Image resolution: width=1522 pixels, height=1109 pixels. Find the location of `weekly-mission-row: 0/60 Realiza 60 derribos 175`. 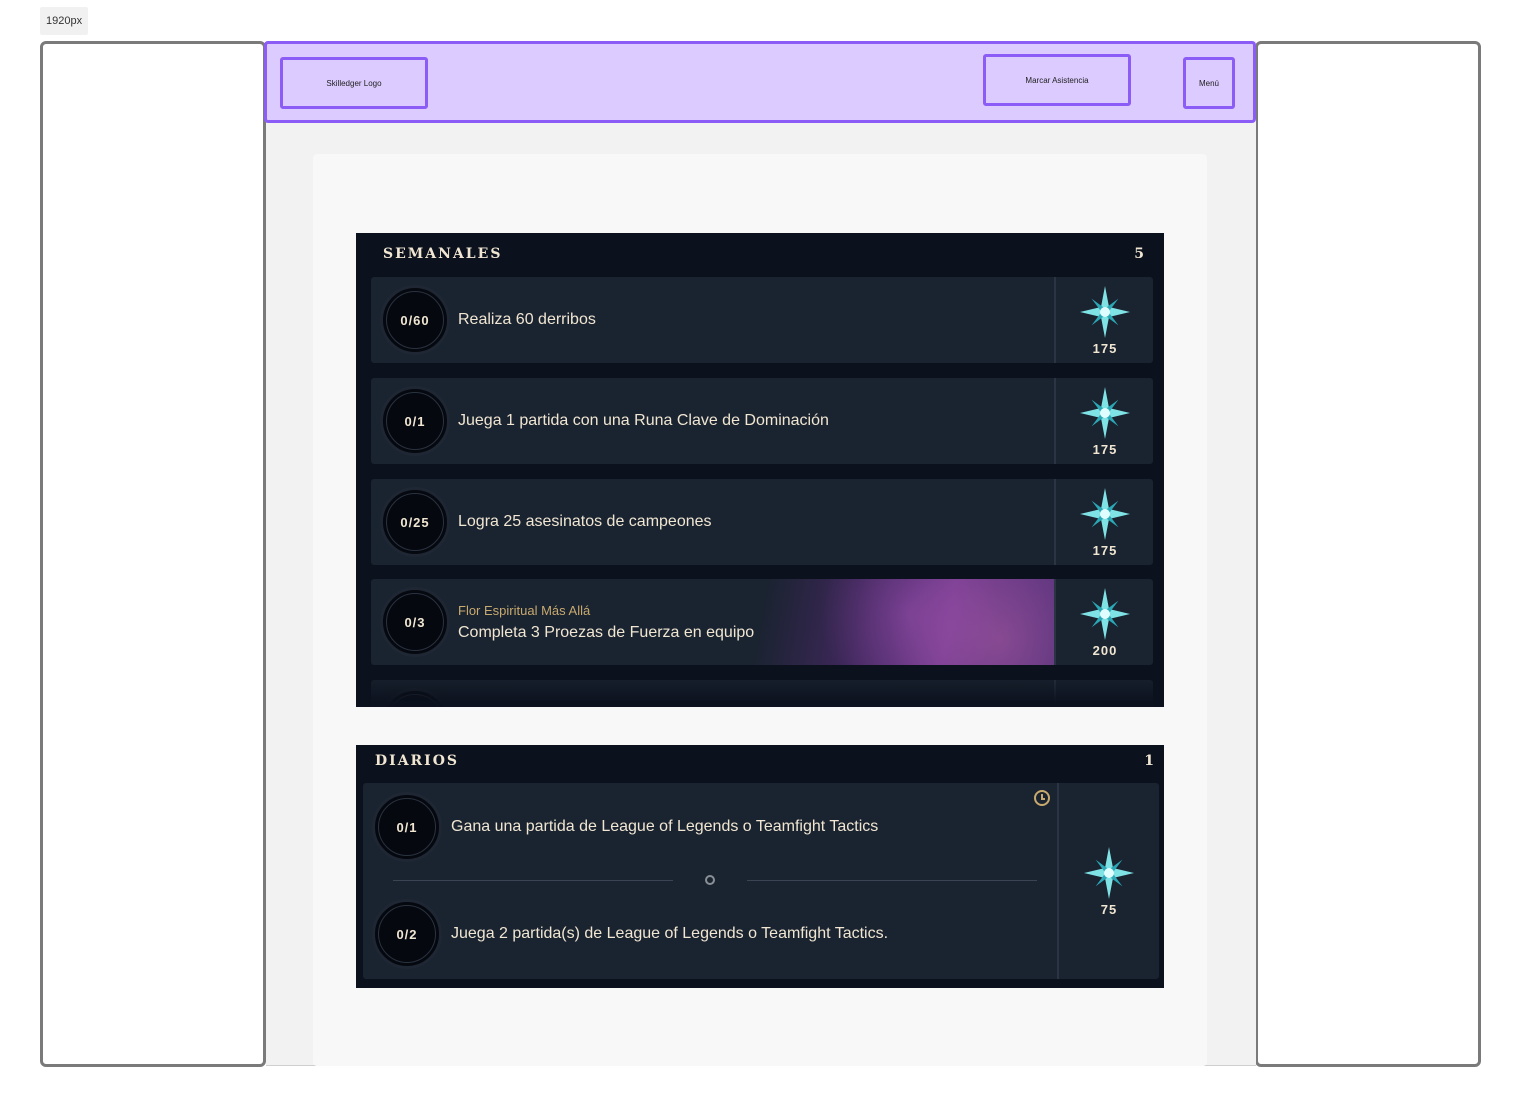

weekly-mission-row: 0/60 Realiza 60 derribos 175 is located at coordinates (762, 320).